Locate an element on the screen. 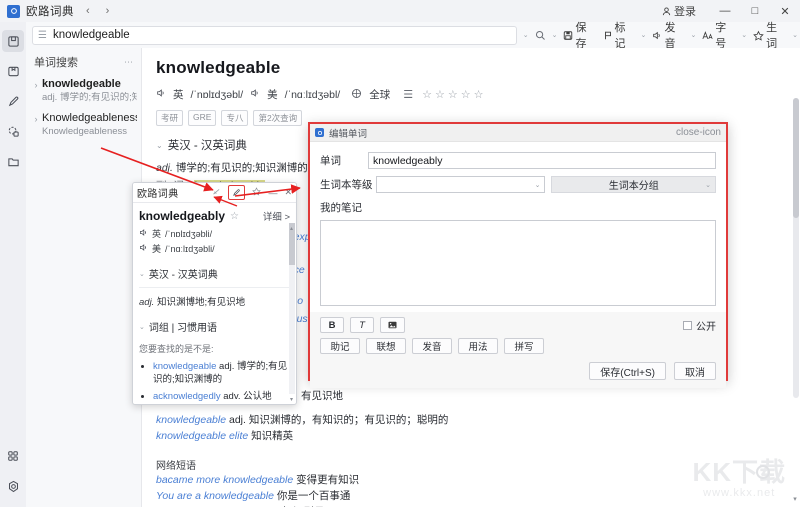 This screenshot has width=800, height=507. dialog-close-button: close-icon is located at coordinates (698, 132).